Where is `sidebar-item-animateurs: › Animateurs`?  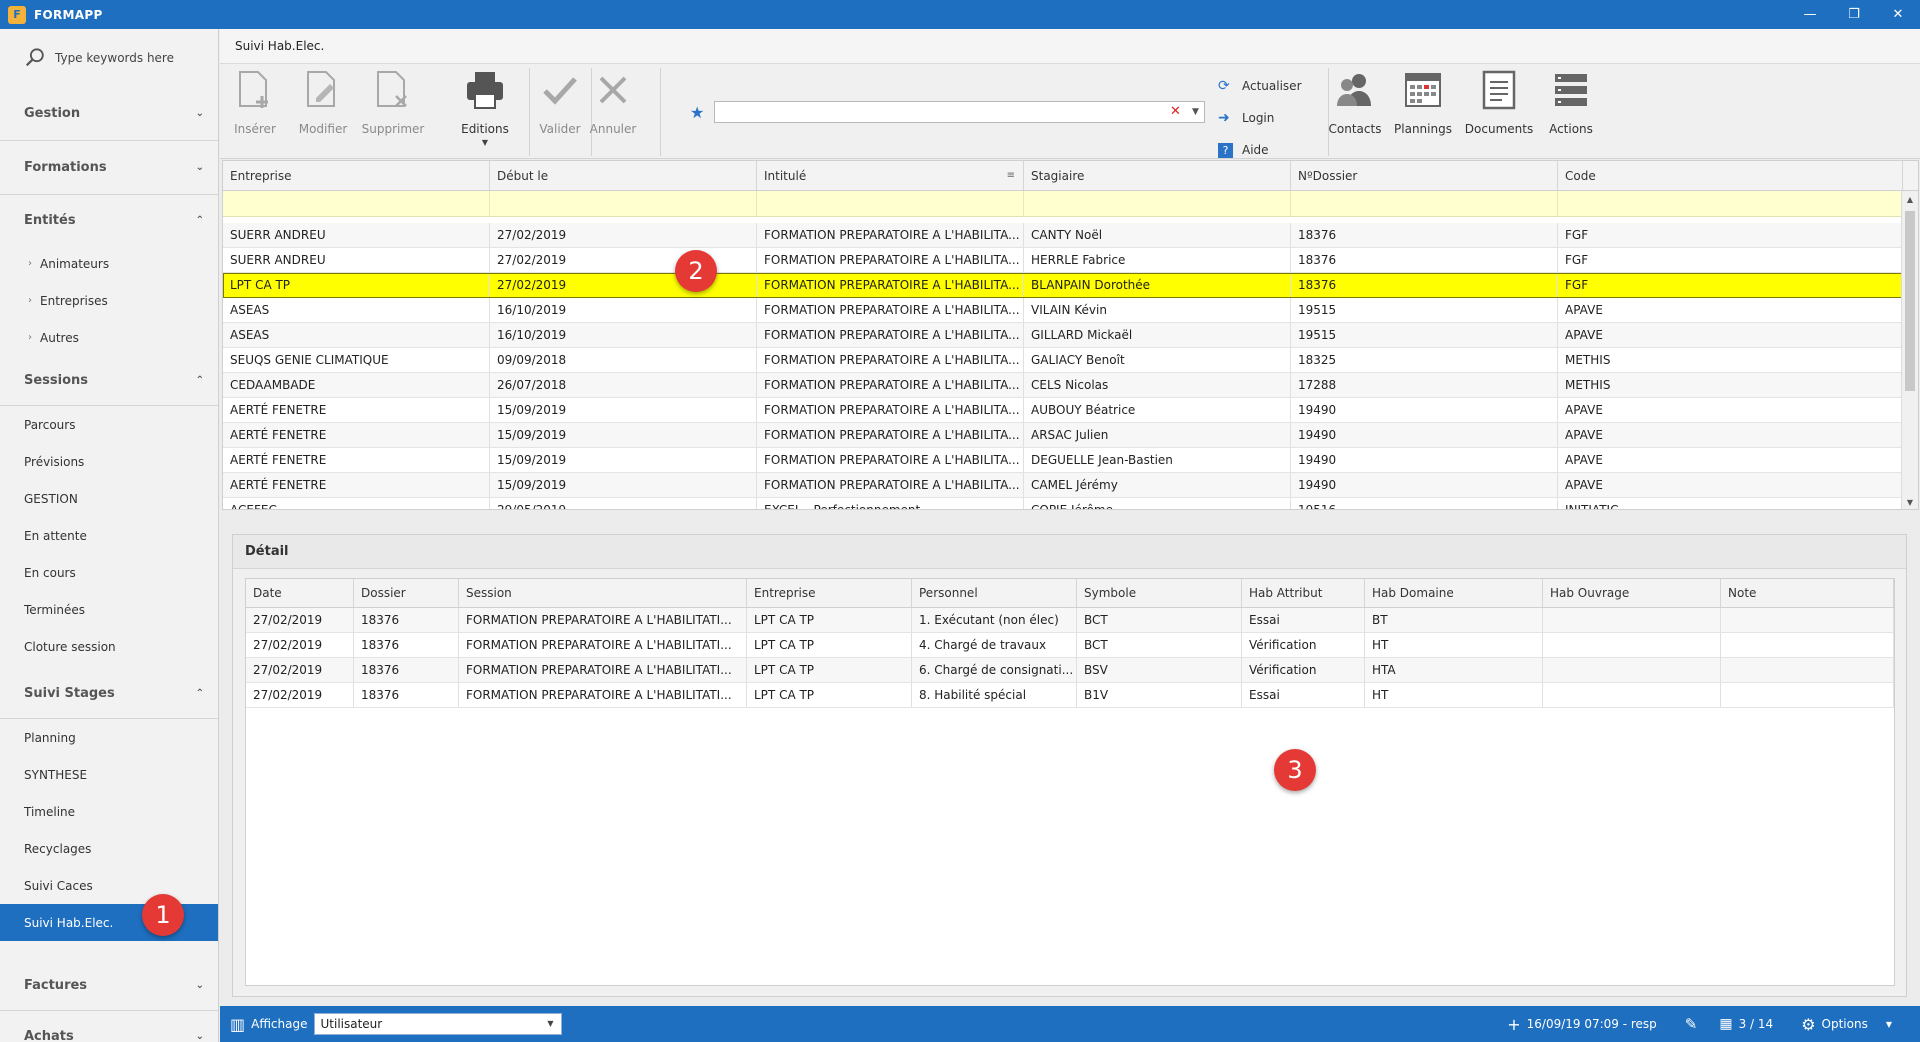 sidebar-item-animateurs: › Animateurs is located at coordinates (109, 263).